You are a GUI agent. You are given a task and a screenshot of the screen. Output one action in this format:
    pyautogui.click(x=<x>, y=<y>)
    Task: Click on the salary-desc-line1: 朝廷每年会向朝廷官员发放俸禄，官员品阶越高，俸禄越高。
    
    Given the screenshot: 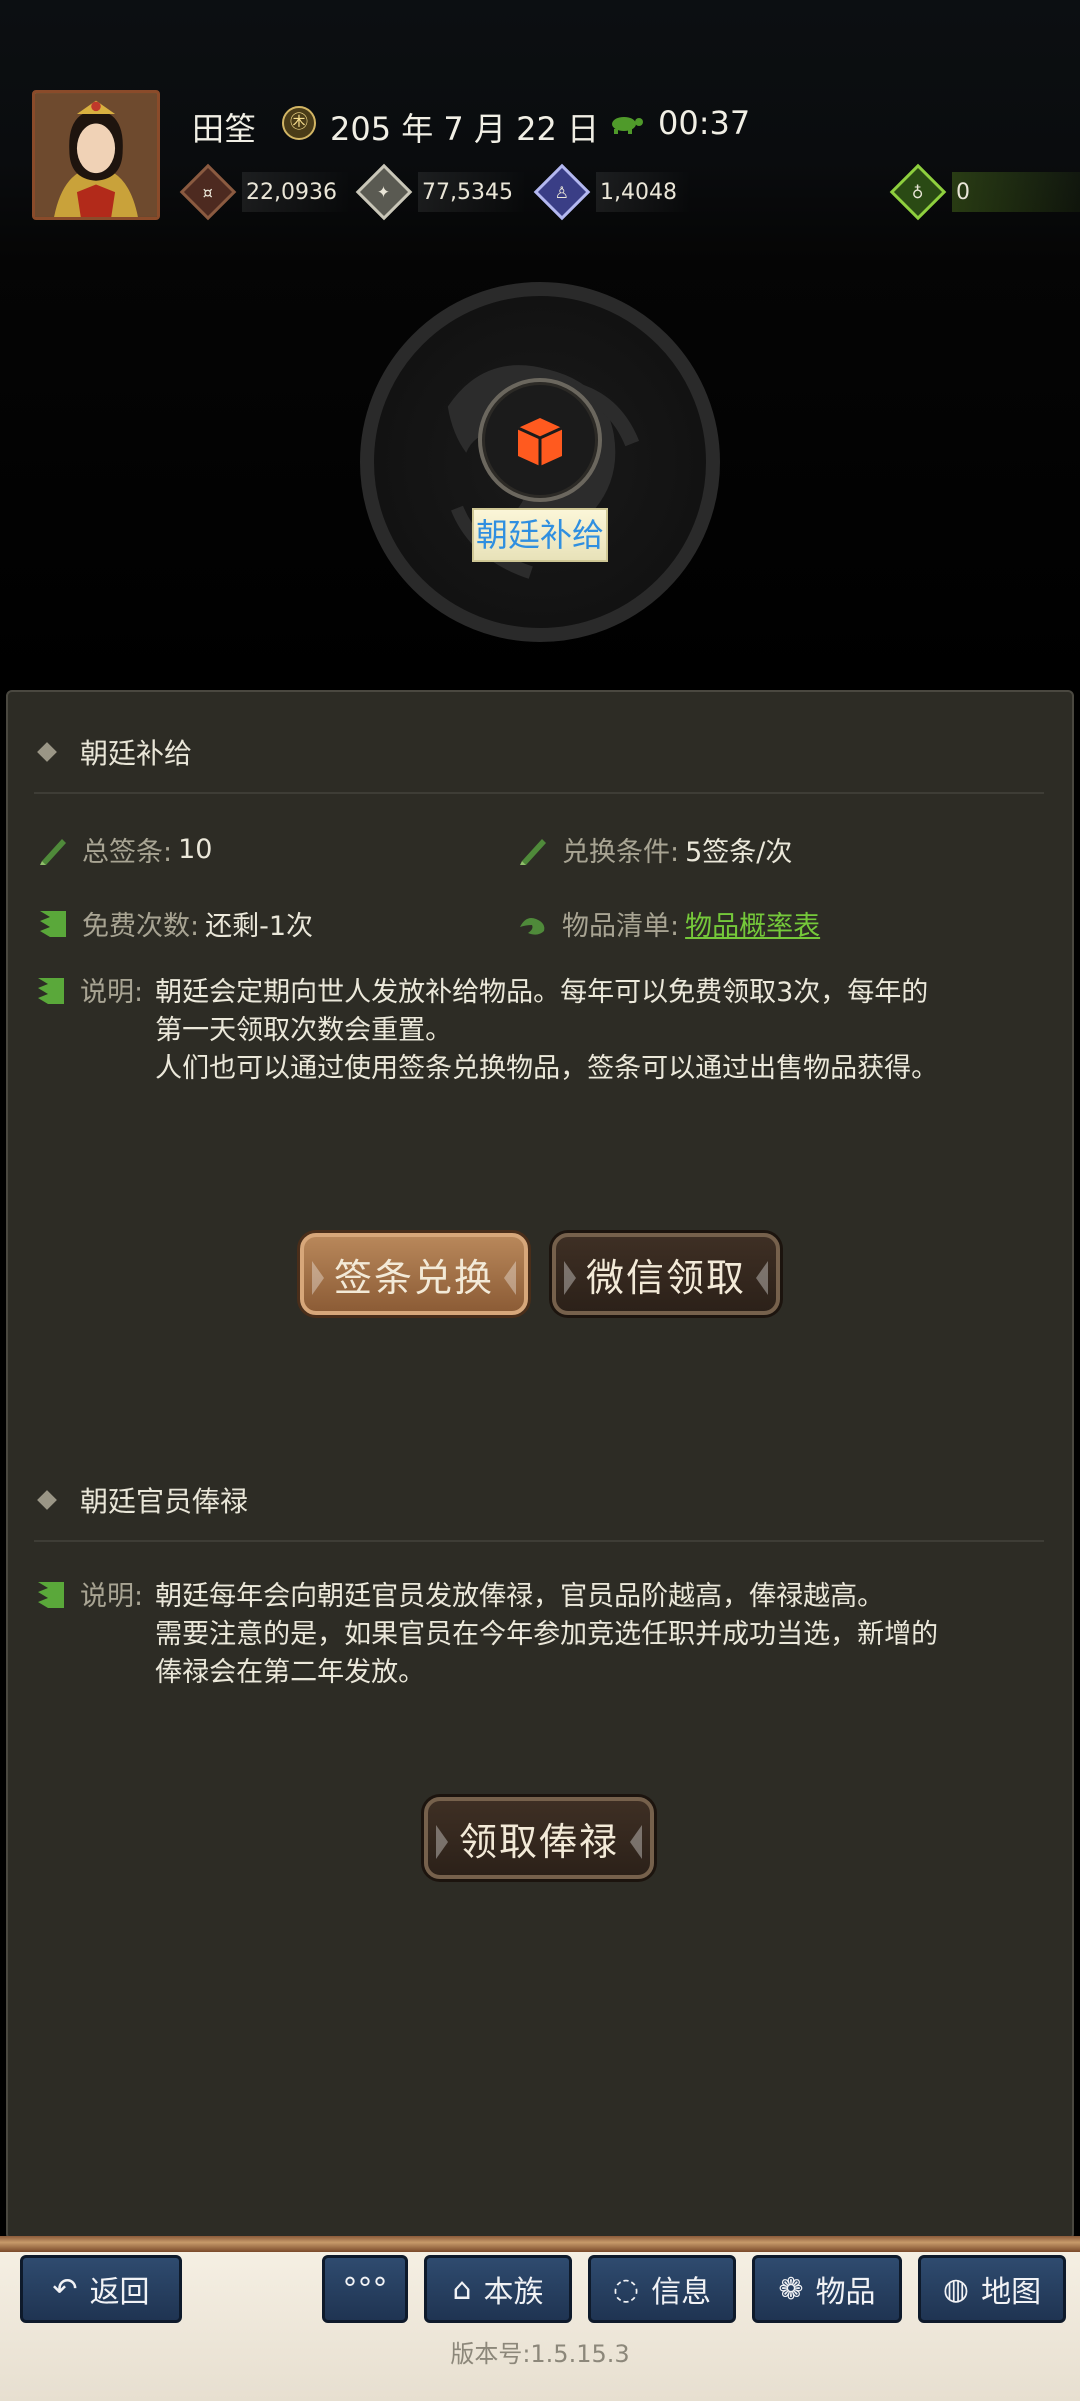 What is the action you would take?
    pyautogui.click(x=520, y=1596)
    